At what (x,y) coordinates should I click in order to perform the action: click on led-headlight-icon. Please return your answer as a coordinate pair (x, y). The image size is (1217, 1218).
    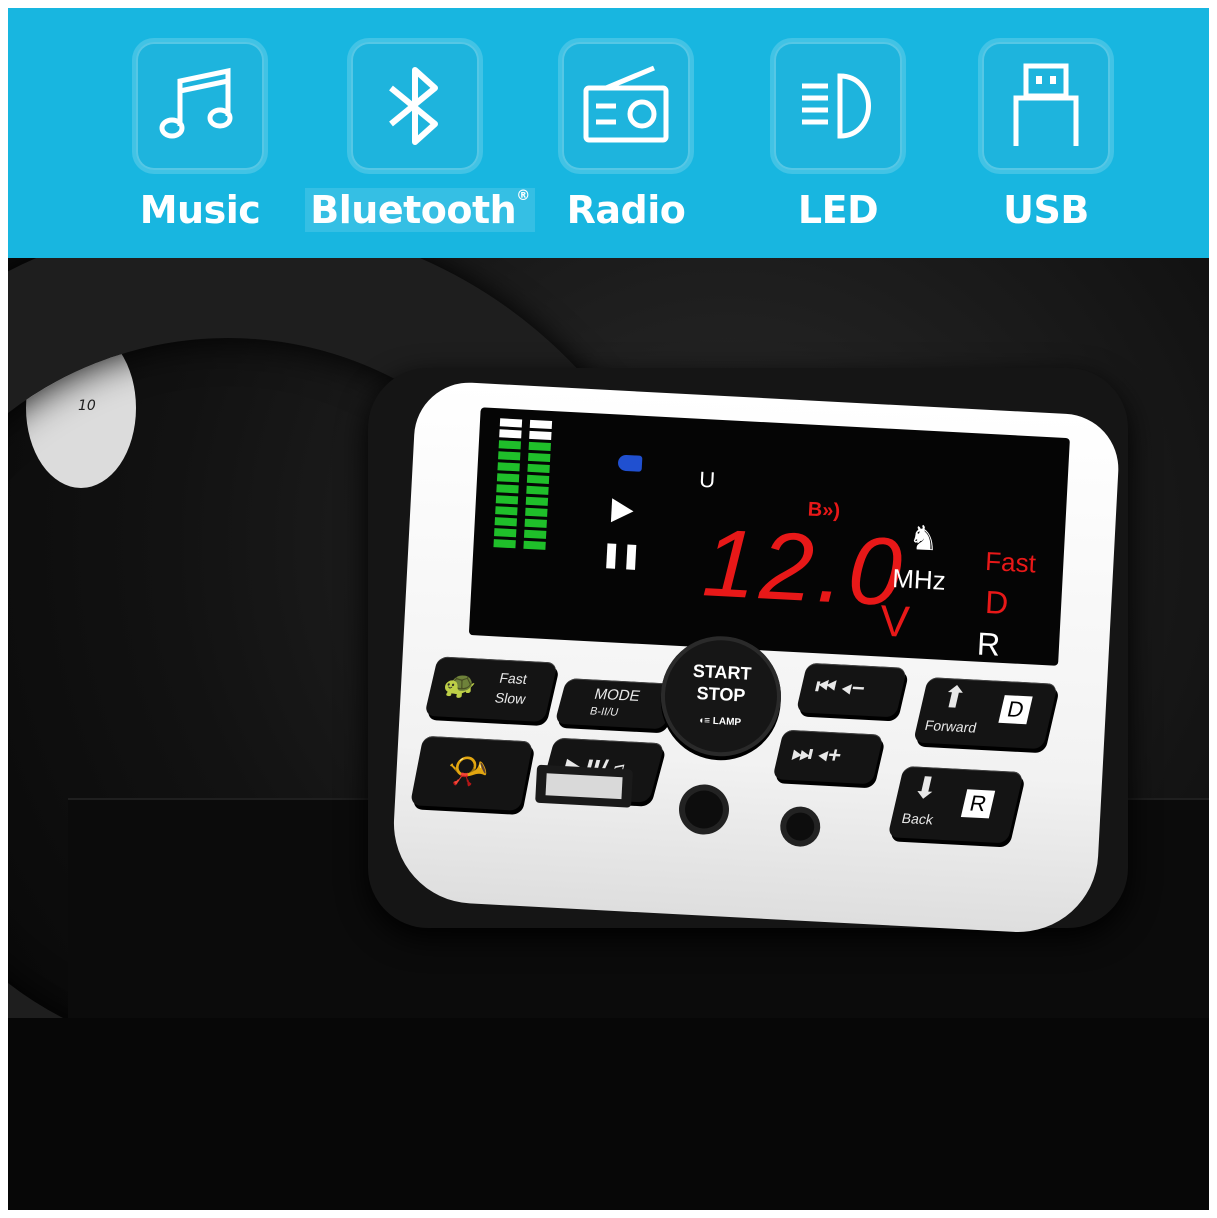
    Looking at the image, I should click on (836, 106).